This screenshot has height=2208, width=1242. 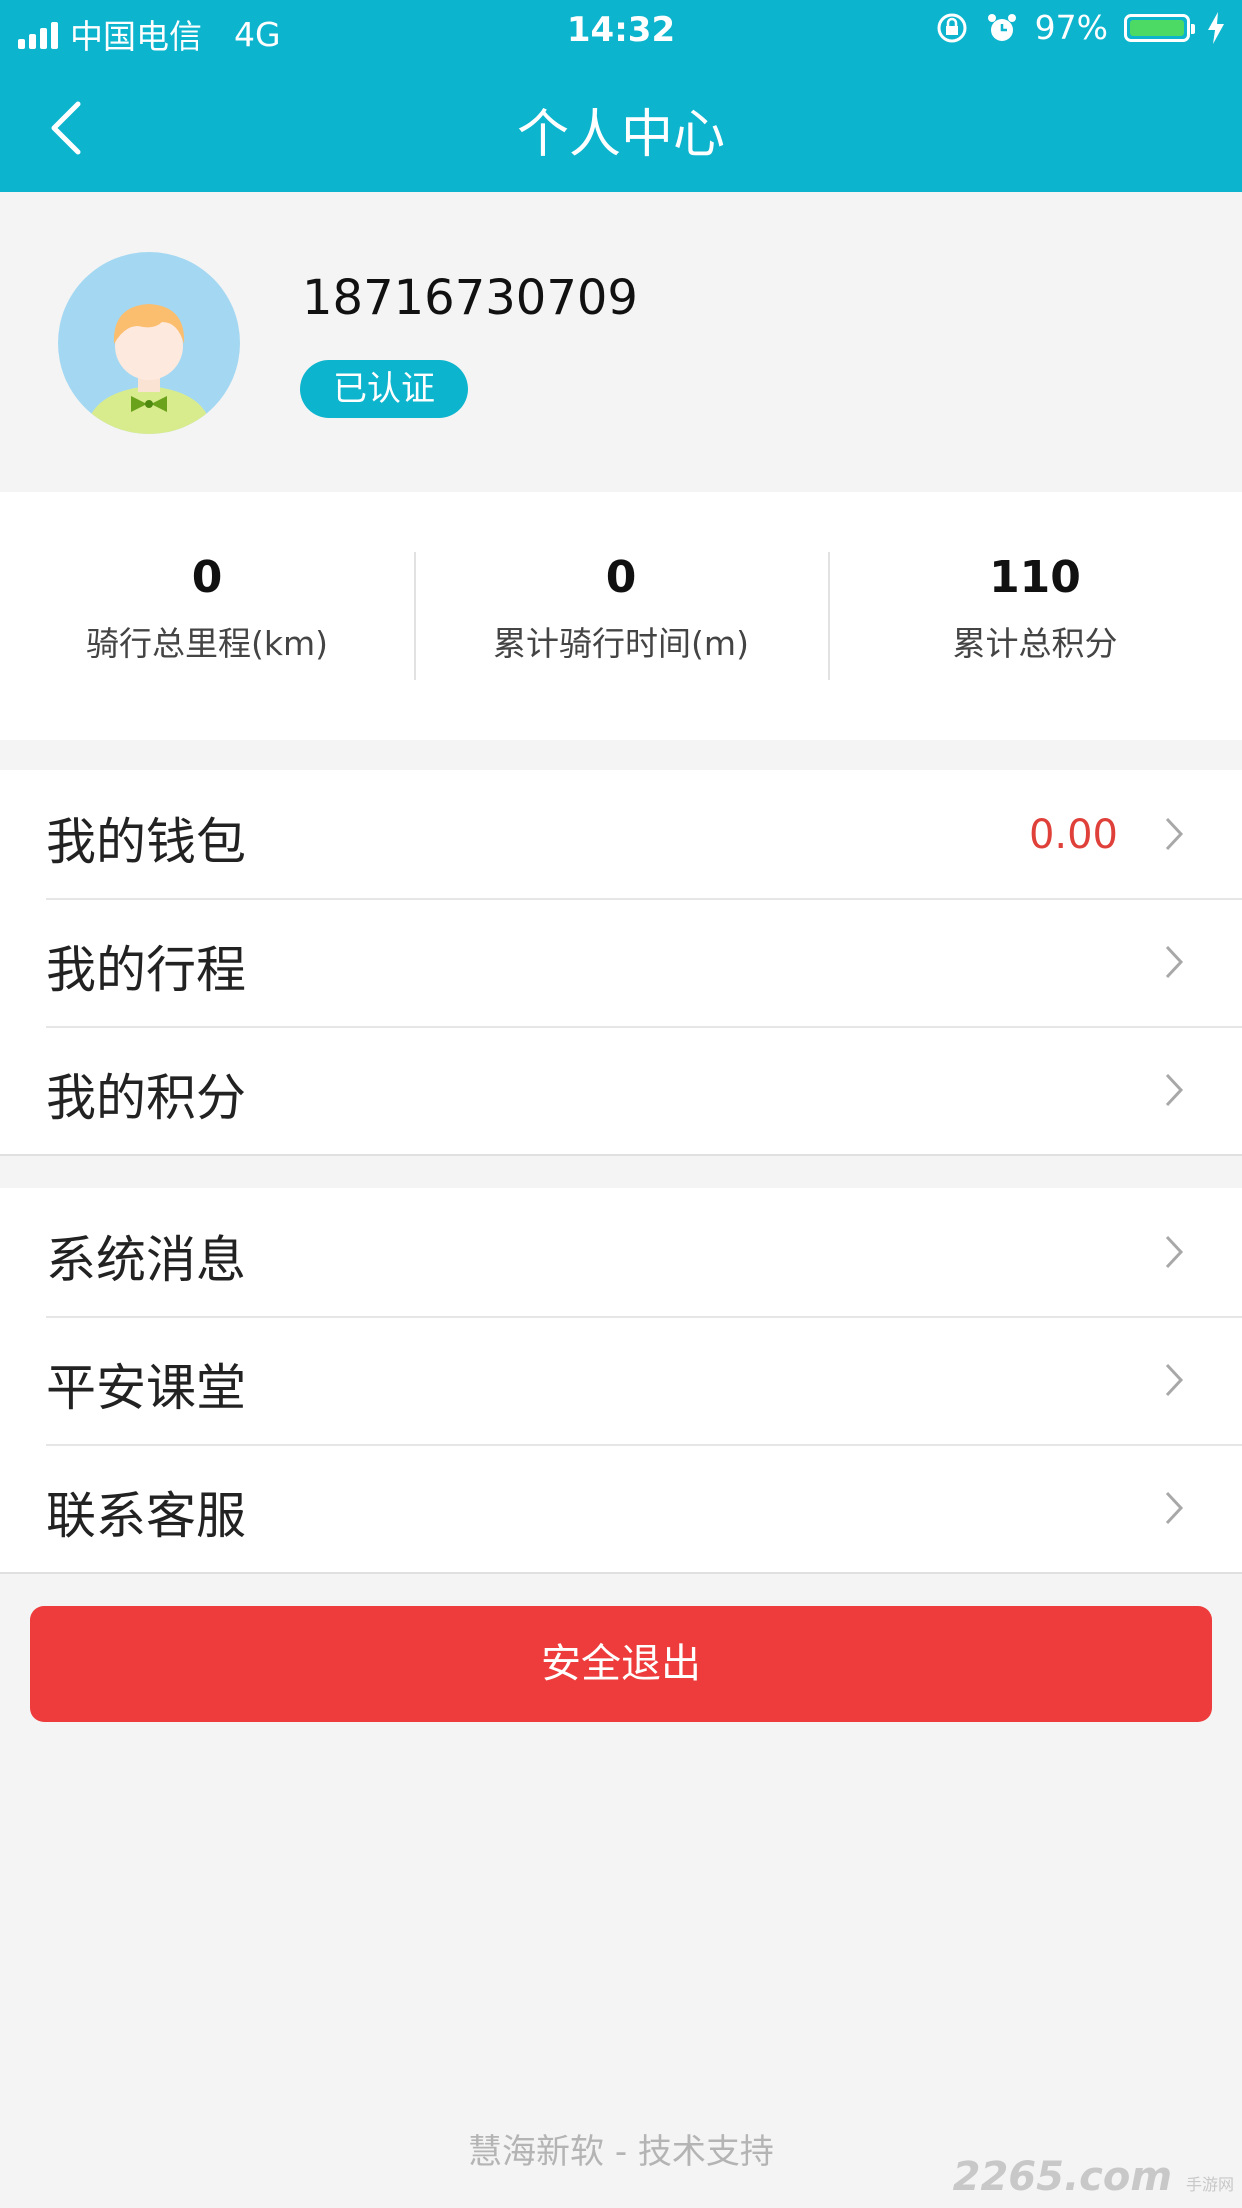 What do you see at coordinates (146, 1388) in the screenshot?
I see `menu-item-label: 平安课堂` at bounding box center [146, 1388].